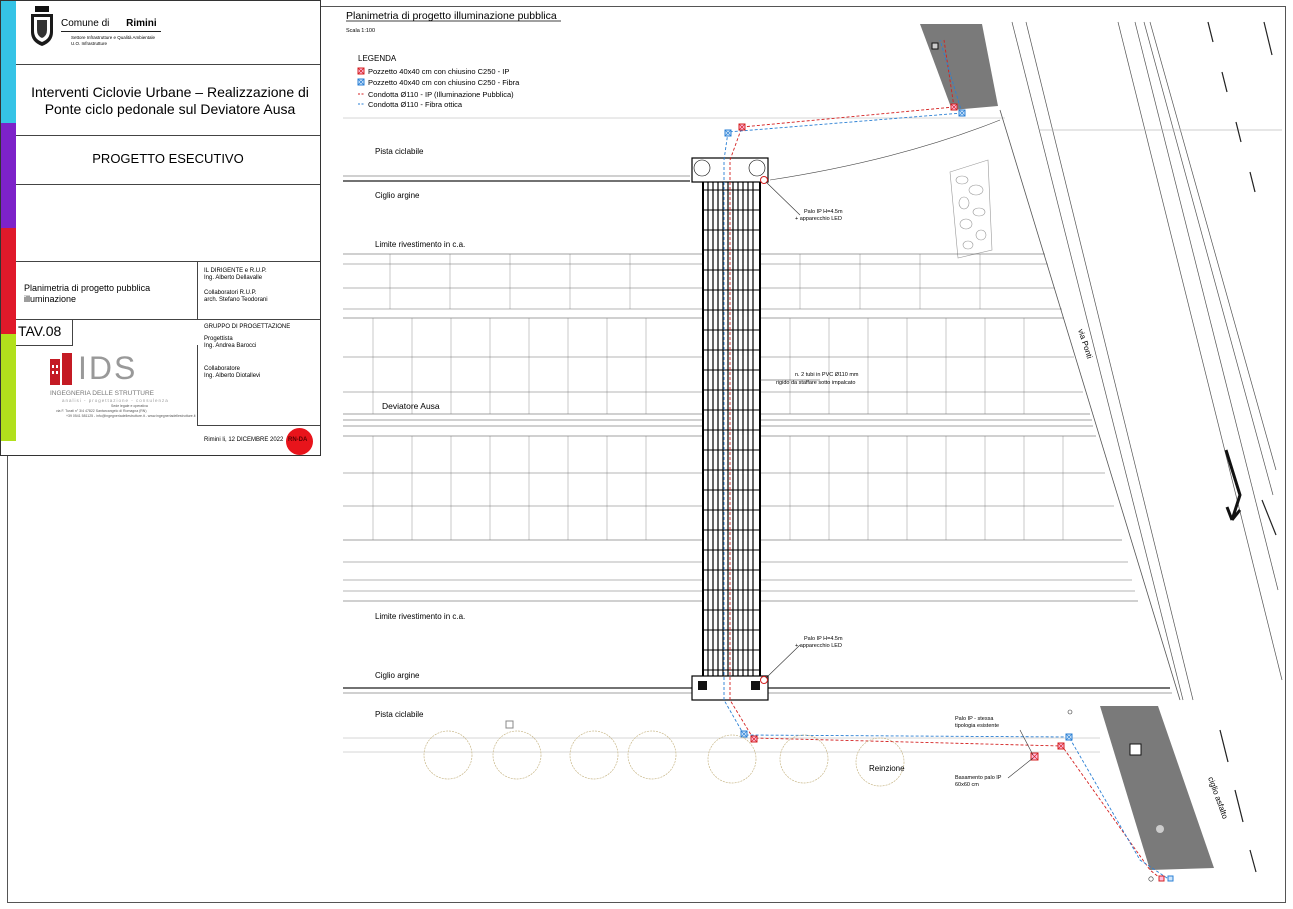 The width and height of the screenshot is (1293, 909). Describe the element at coordinates (415, 104) in the screenshot. I see `legend-label: Condotta Ø110 - Fibra ottica` at that location.